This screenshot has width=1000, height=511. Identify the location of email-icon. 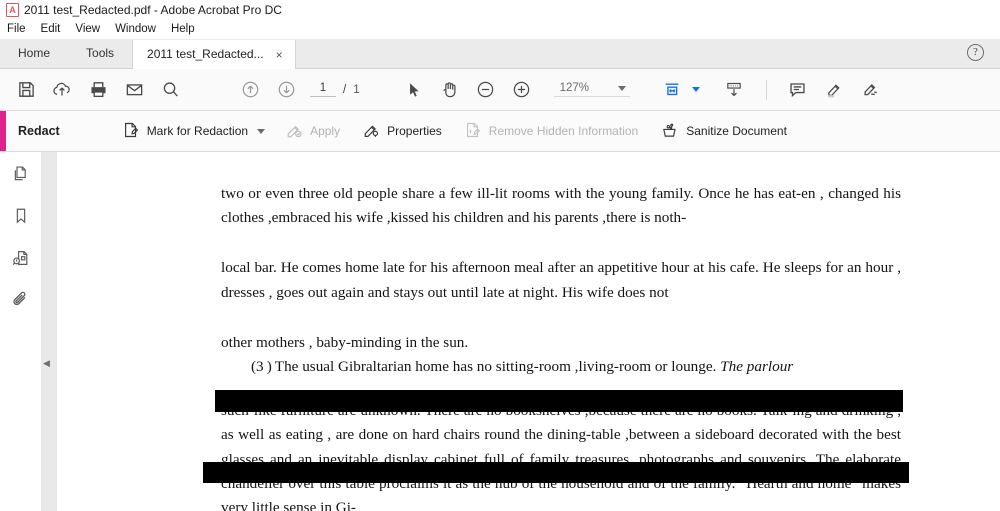
(134, 89).